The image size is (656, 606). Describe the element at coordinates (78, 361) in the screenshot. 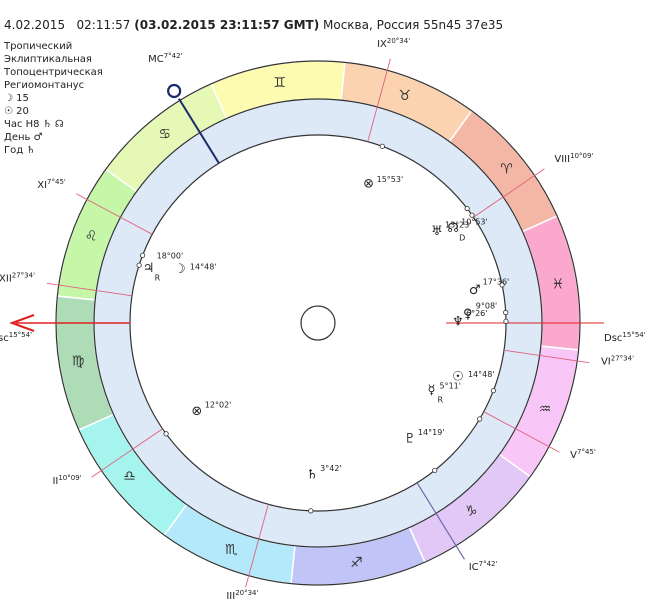

I see `sign-virgo-icon: ♍` at that location.